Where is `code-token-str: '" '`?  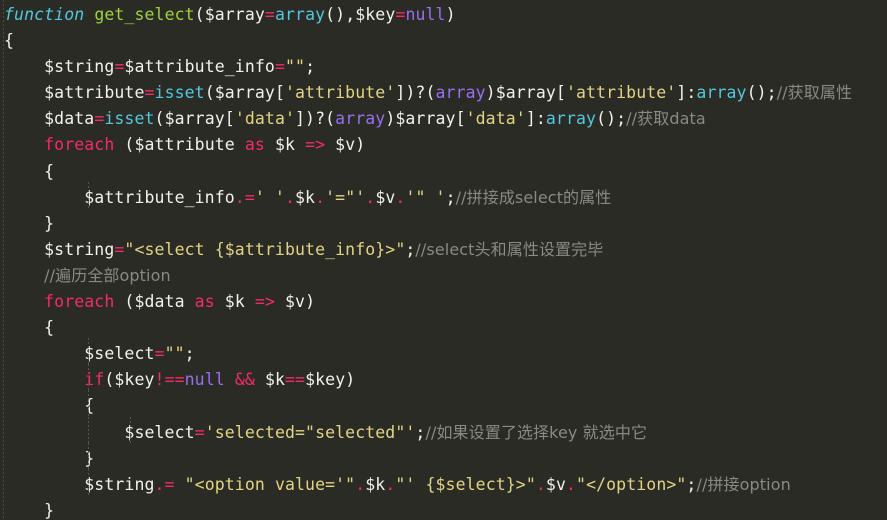 code-token-str: '" ' is located at coordinates (425, 197).